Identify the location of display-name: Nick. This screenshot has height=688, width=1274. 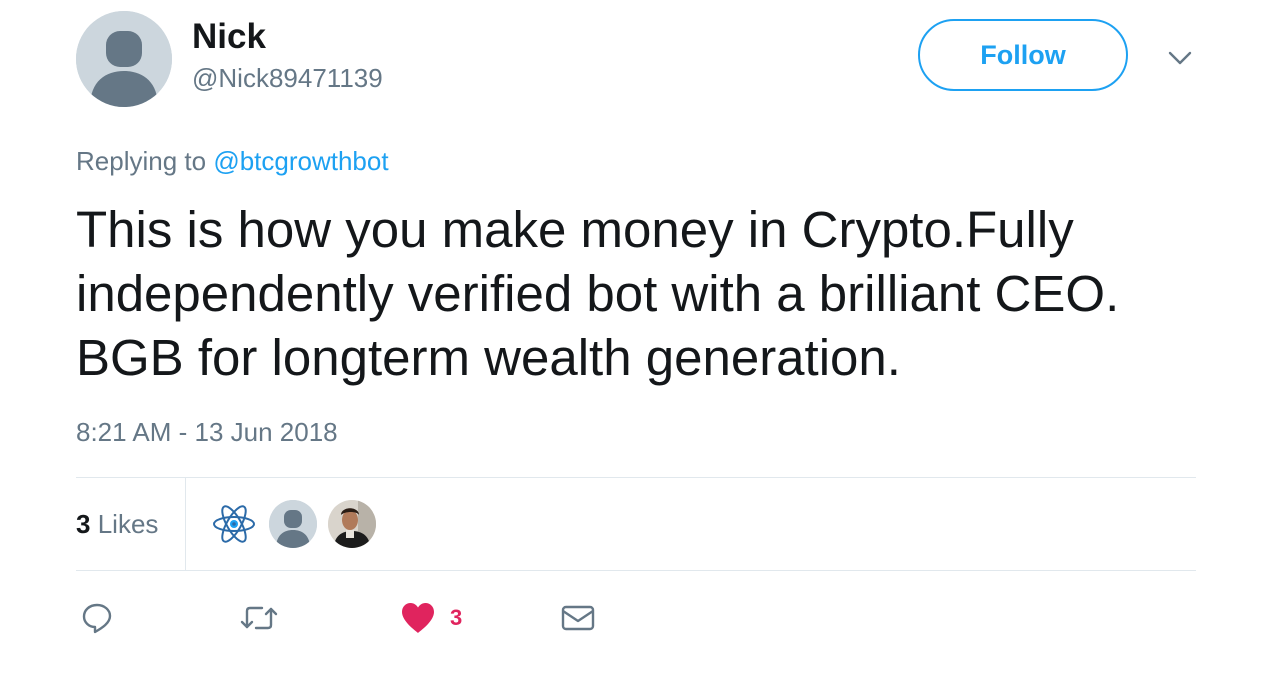
(229, 37).